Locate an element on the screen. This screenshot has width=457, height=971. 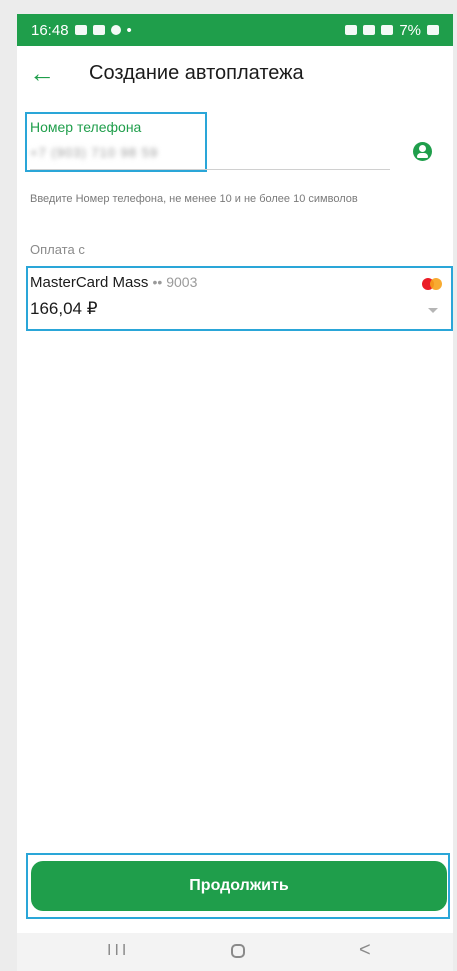
volte-icon is located at coordinates (369, 30).